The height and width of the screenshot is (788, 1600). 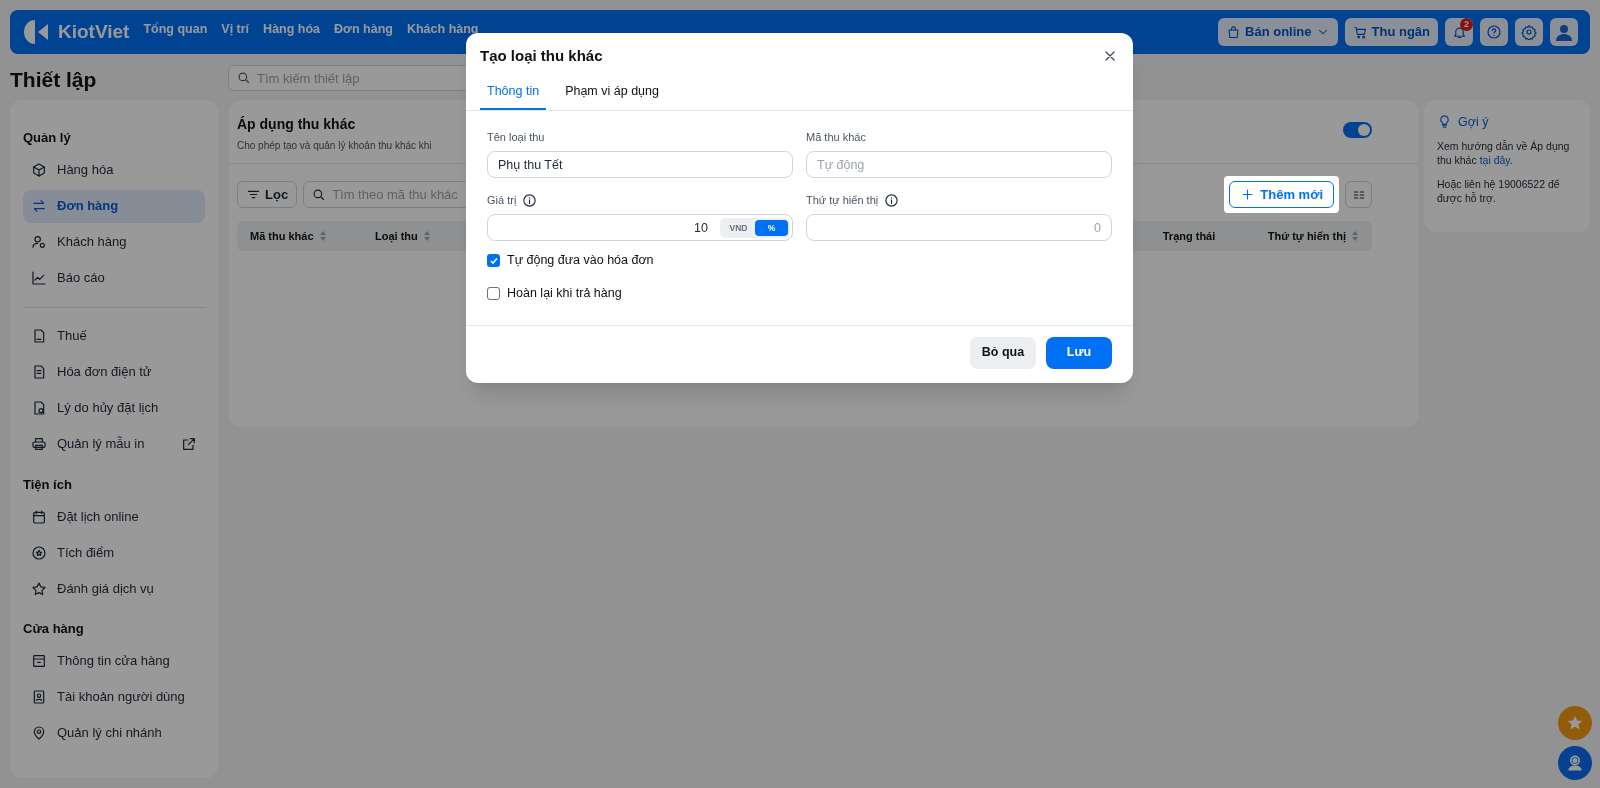 What do you see at coordinates (47, 138) in the screenshot?
I see `sidebar-section-title: Quản lý` at bounding box center [47, 138].